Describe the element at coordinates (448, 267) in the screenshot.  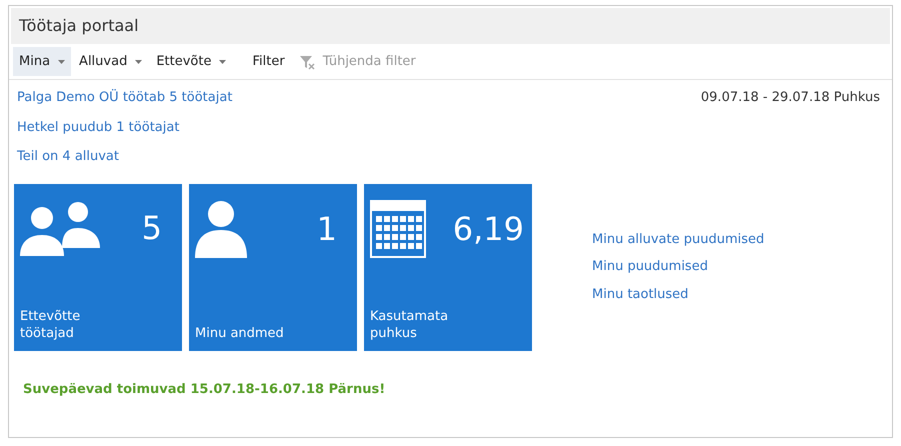
I see `dashboard-tile: 6,19 Kasutamata puhkus` at that location.